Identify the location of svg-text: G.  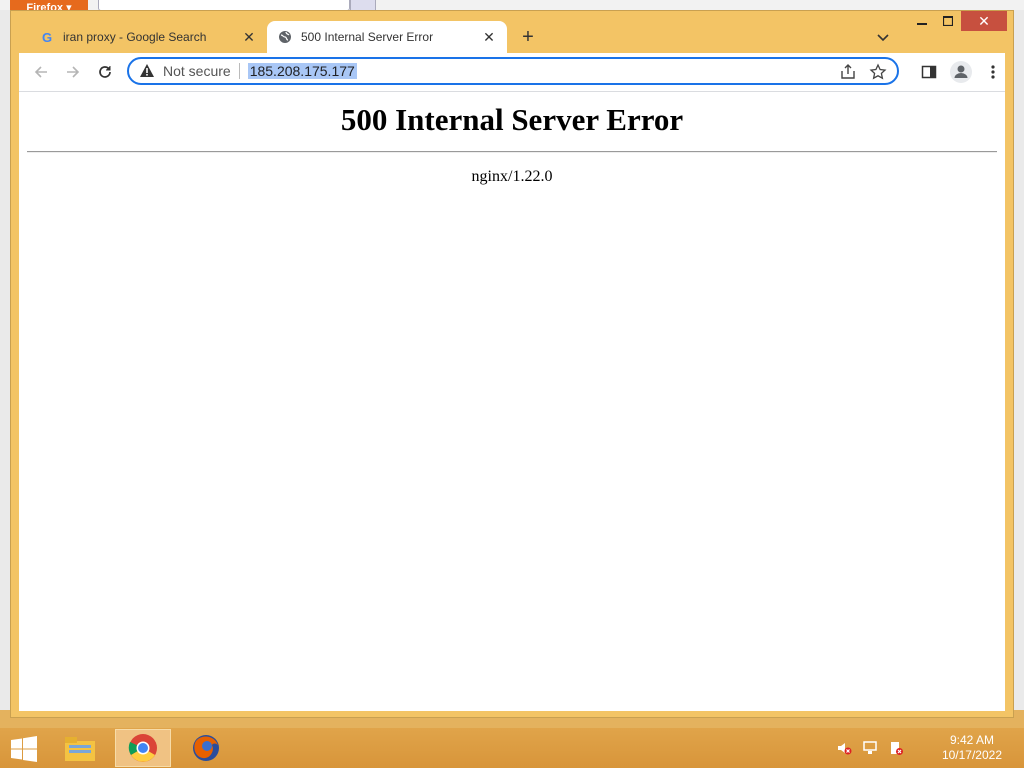
(47, 37).